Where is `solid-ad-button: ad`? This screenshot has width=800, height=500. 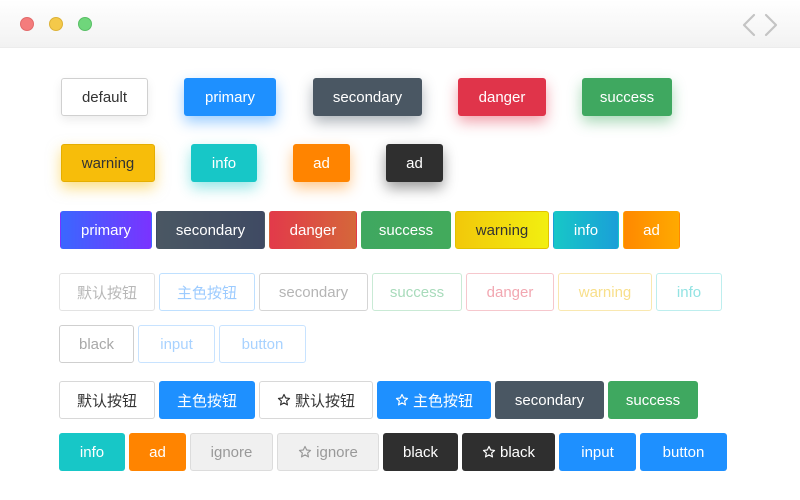
solid-ad-button: ad is located at coordinates (157, 452).